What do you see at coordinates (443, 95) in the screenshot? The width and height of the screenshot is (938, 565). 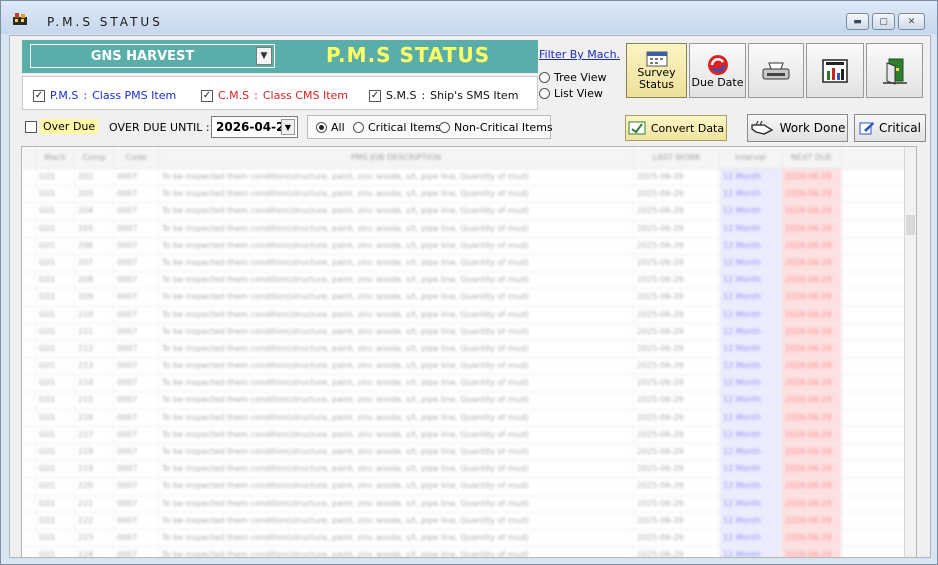 I see `sms-checkbox: ✓ S.M.S: Ship's SMS Item` at bounding box center [443, 95].